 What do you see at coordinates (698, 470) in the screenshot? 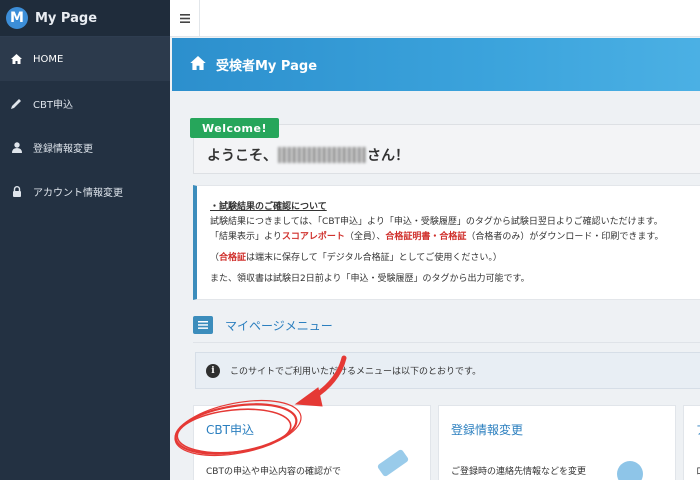
I see `card-description: ロ` at bounding box center [698, 470].